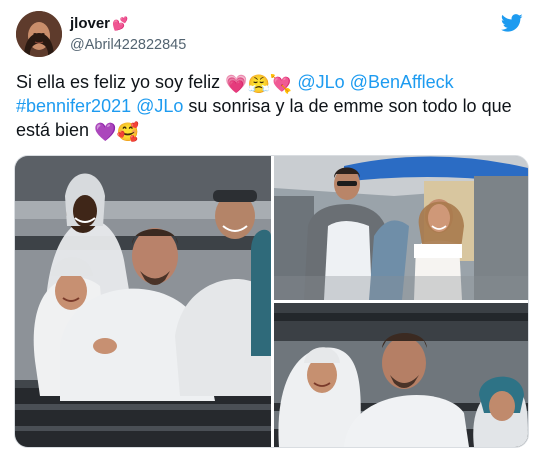 Image resolution: width=534 pixels, height=450 pixels. What do you see at coordinates (120, 23) in the screenshot?
I see `name-emoji: 💕` at bounding box center [120, 23].